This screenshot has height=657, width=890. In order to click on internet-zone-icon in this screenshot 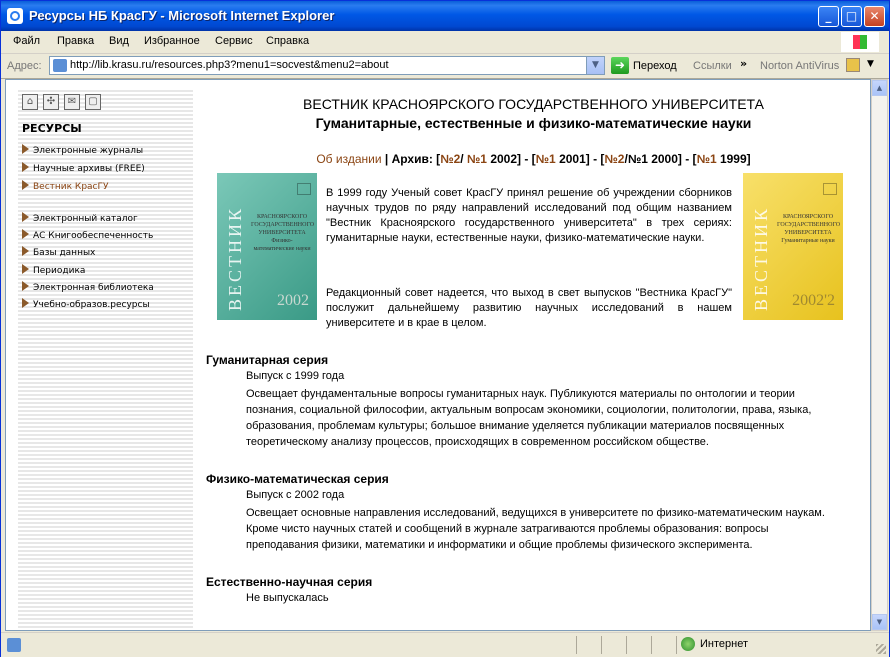, I will do `click(688, 644)`.